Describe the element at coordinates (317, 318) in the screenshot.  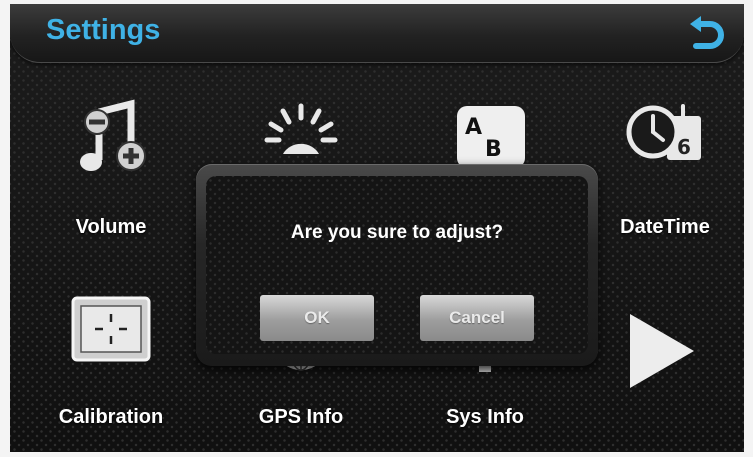
I see `ok-button: OK` at that location.